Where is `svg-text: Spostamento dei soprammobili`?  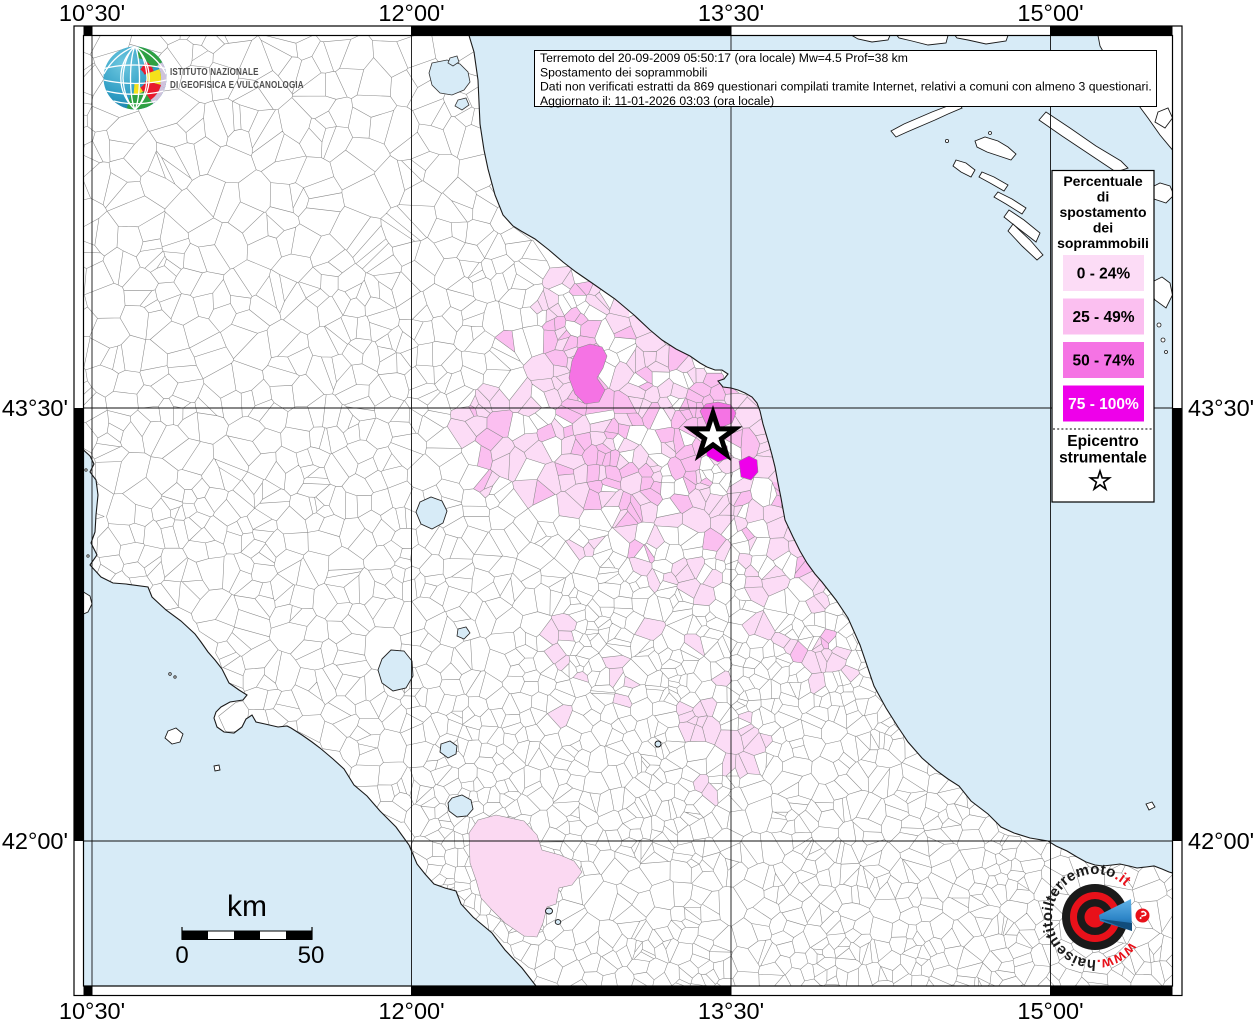
svg-text: Spostamento dei soprammobili is located at coordinates (623, 72).